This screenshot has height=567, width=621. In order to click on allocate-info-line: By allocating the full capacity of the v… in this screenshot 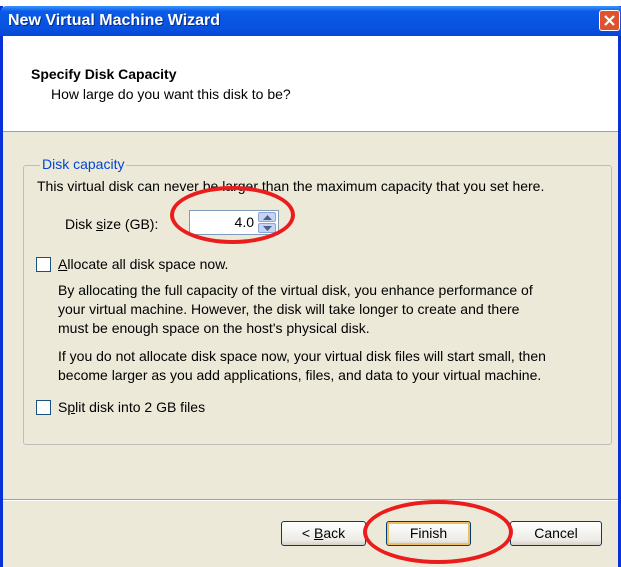, I will do `click(295, 290)`.